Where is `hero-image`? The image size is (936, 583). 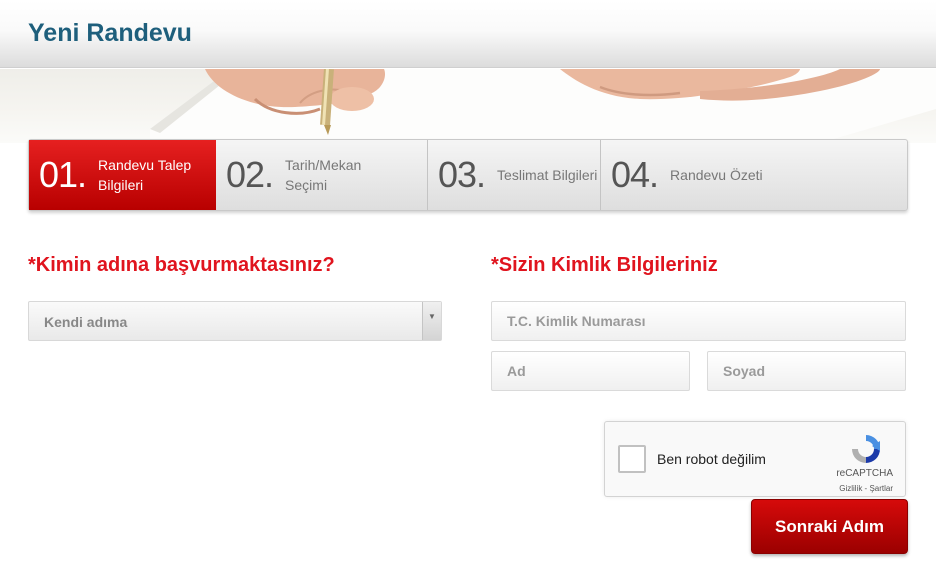 hero-image is located at coordinates (543, 106).